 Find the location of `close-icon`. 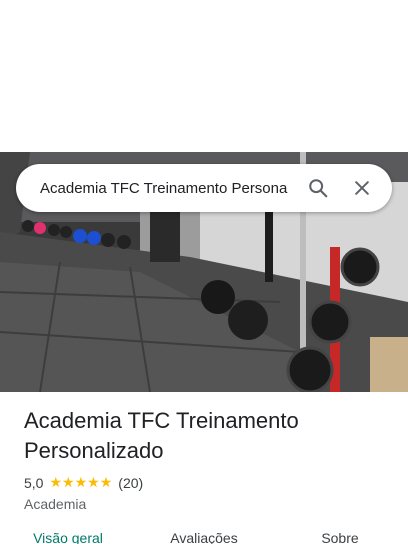

close-icon is located at coordinates (362, 188).